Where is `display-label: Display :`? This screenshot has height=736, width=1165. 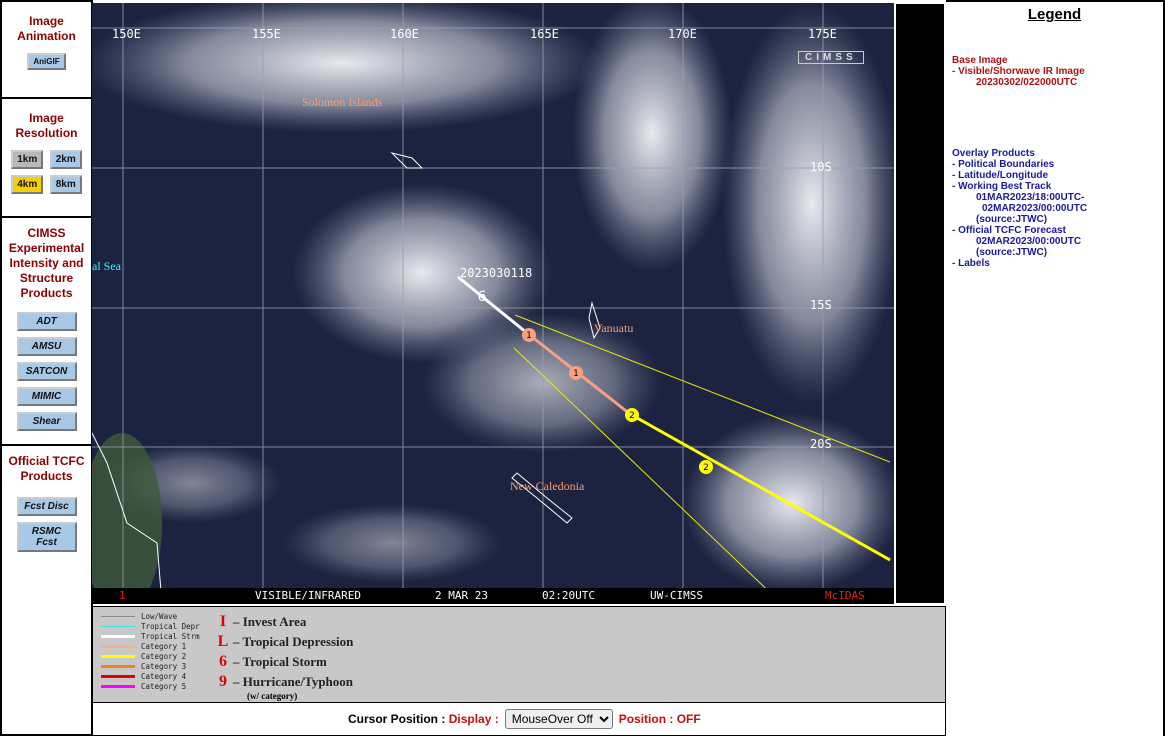
display-label: Display : is located at coordinates (473, 719).